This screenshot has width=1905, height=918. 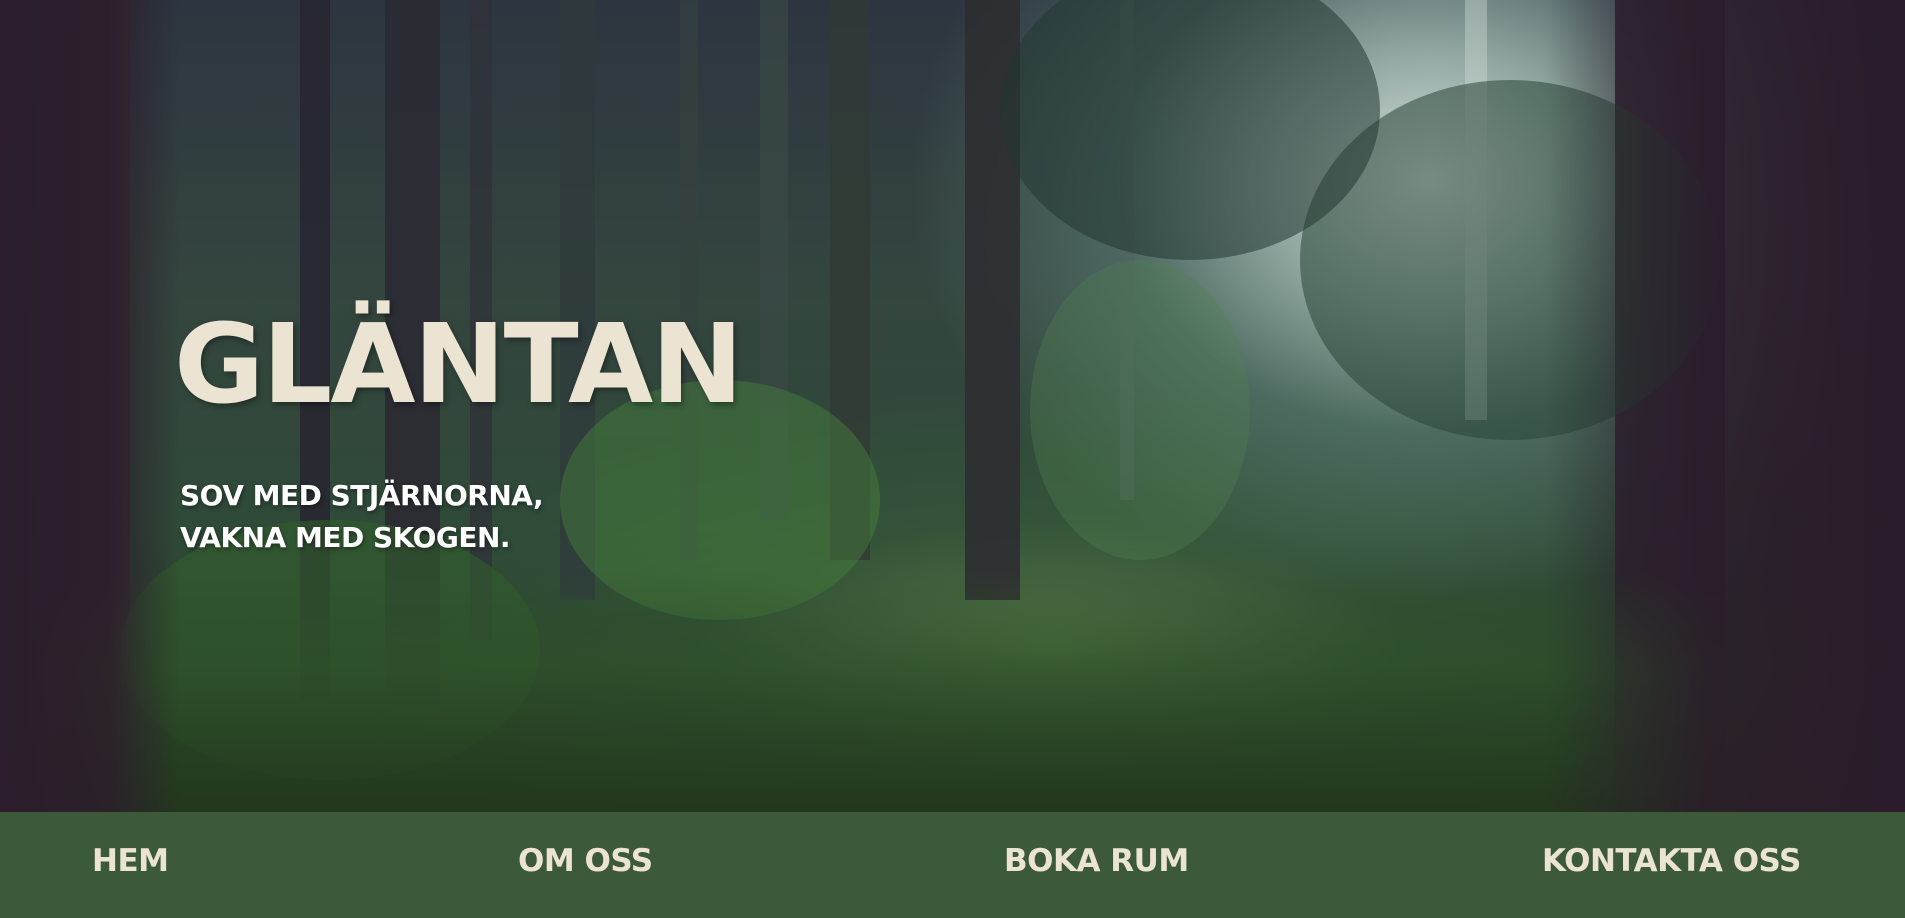 What do you see at coordinates (1140, 410) in the screenshot?
I see `foliage` at bounding box center [1140, 410].